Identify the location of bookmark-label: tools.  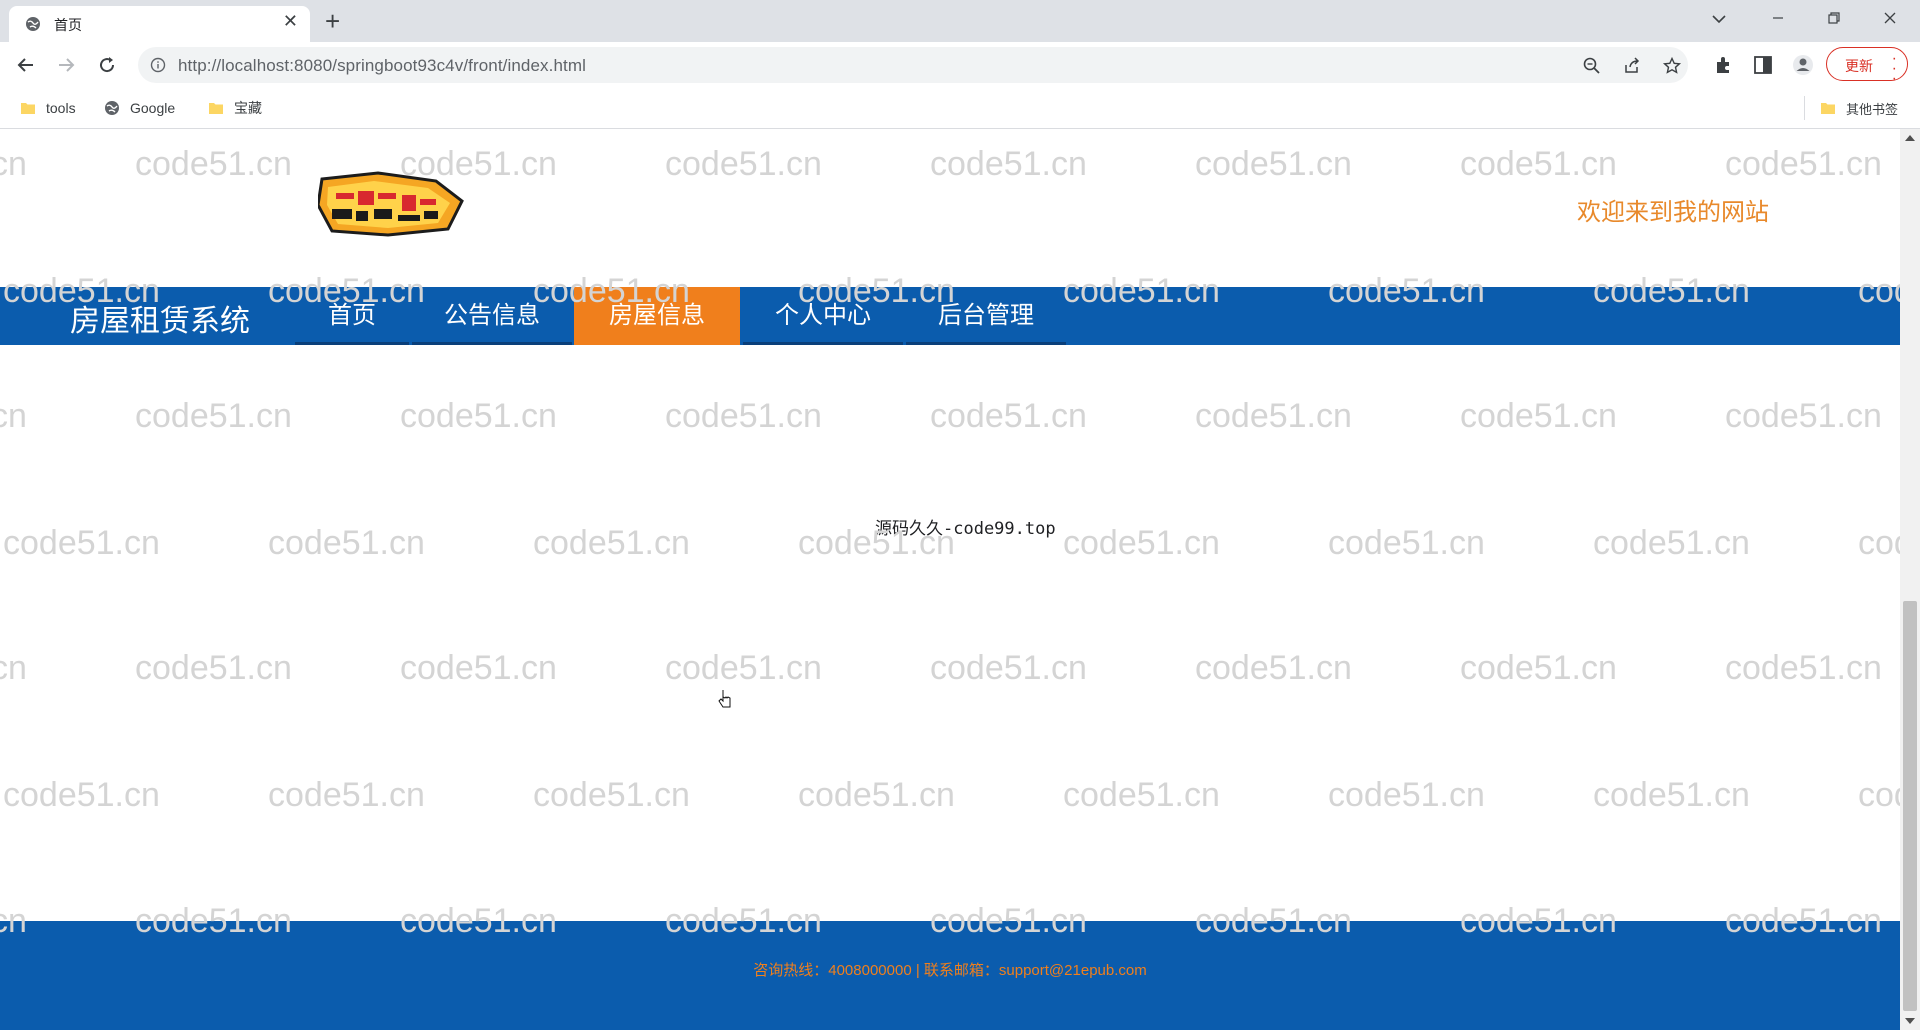
(61, 108).